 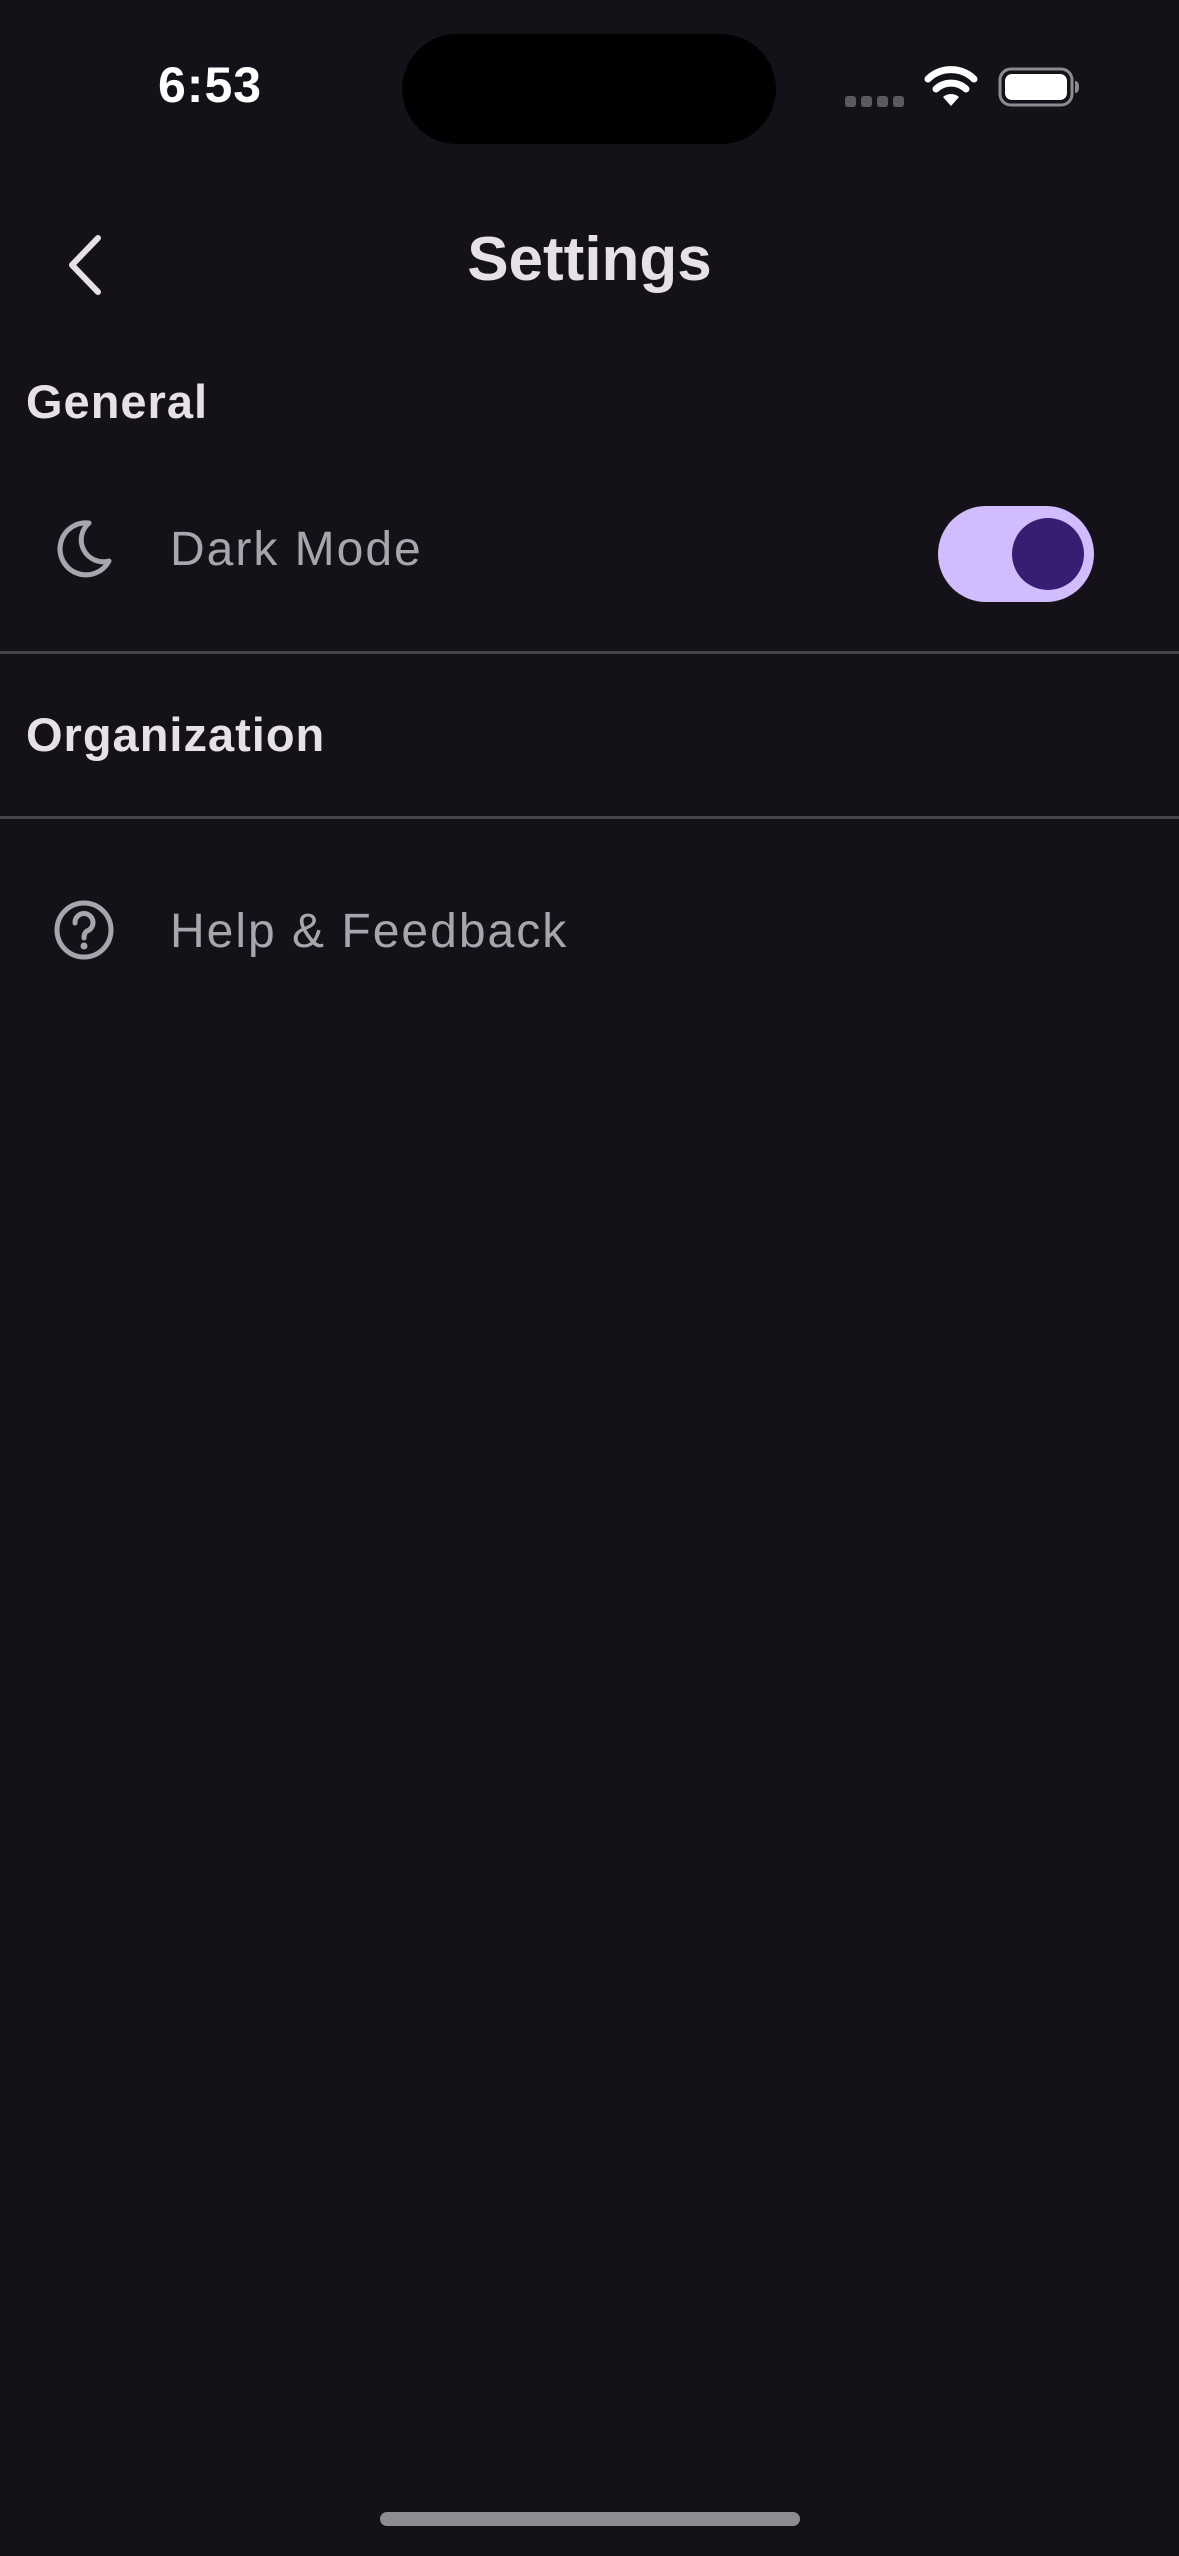 I want to click on wifi-icon, so click(x=951, y=86).